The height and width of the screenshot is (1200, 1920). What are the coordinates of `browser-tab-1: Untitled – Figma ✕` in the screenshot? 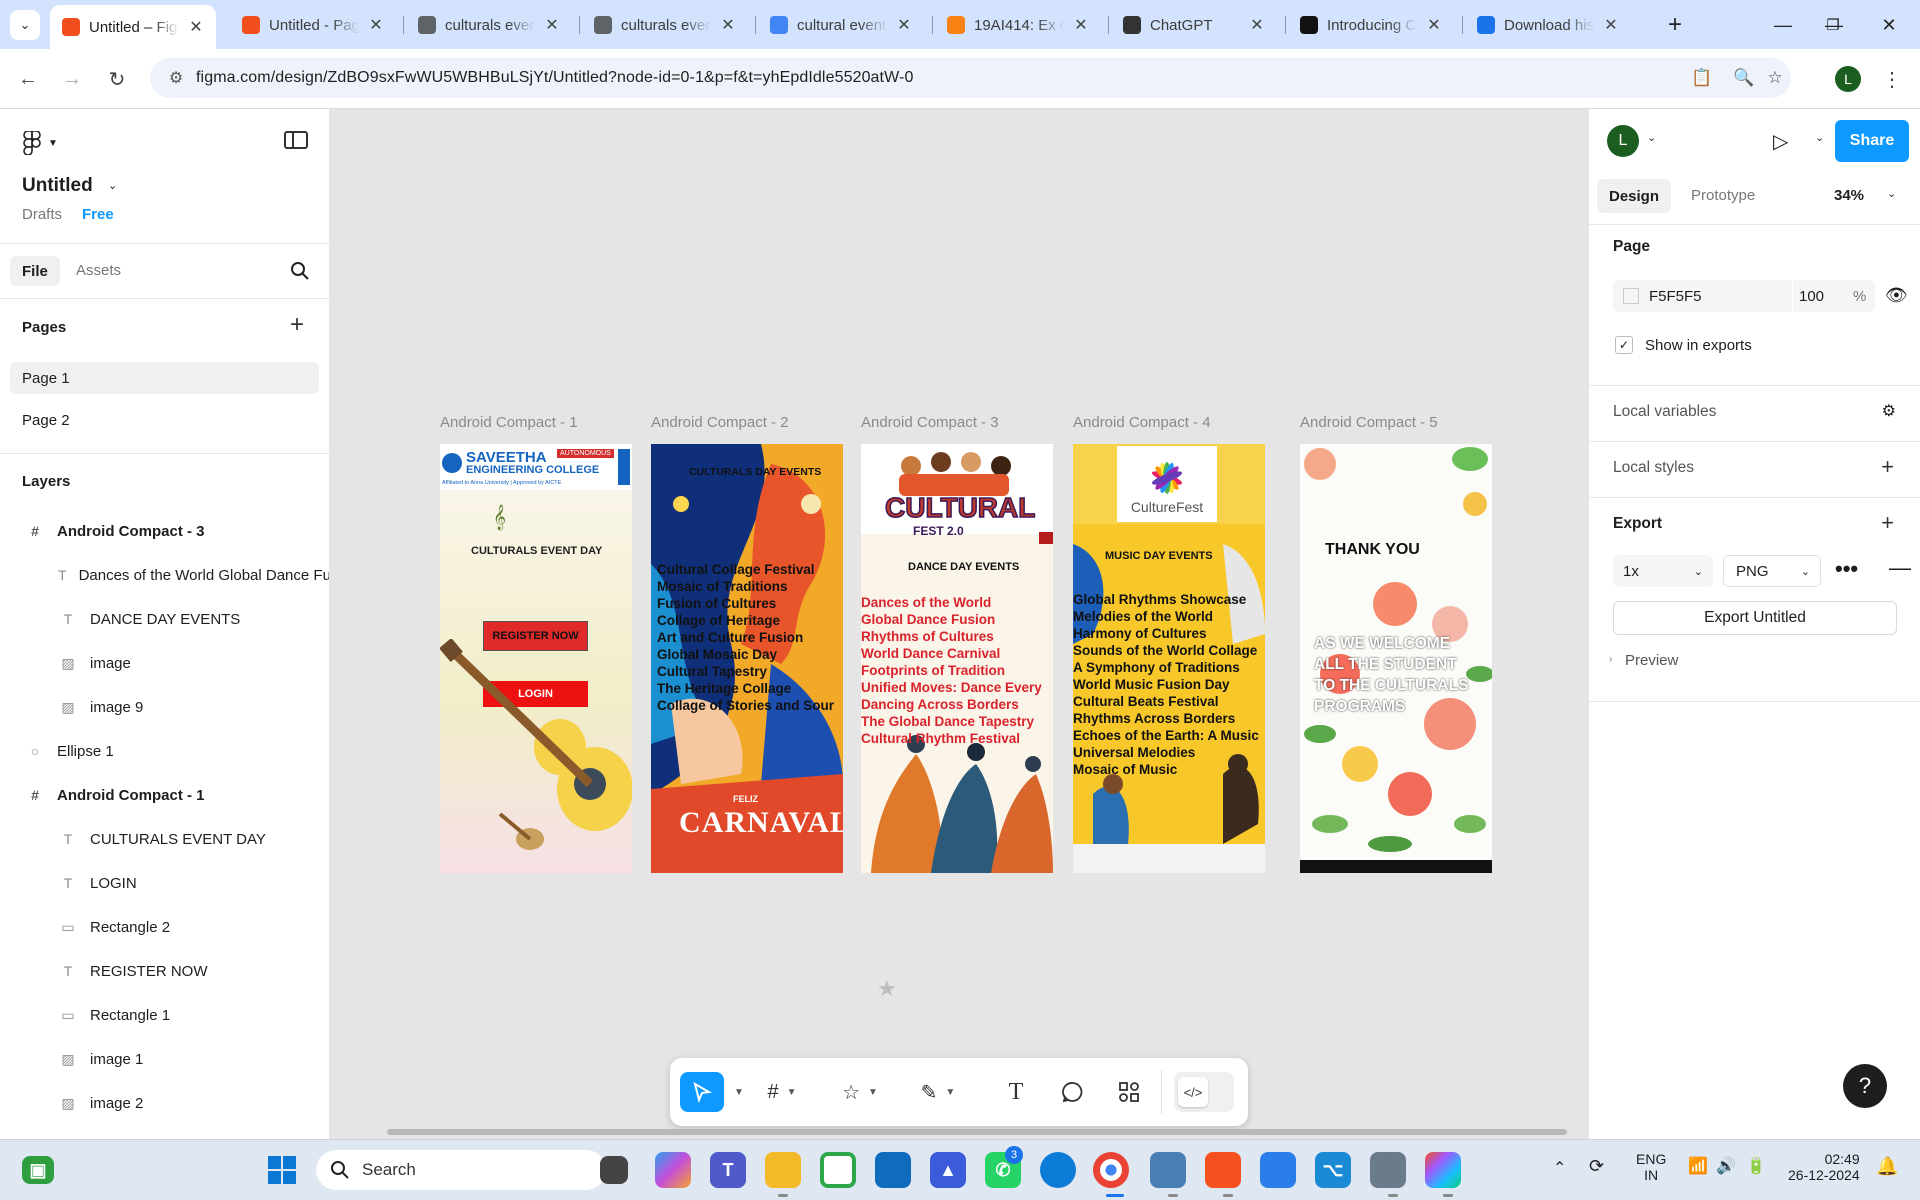 It's located at (133, 27).